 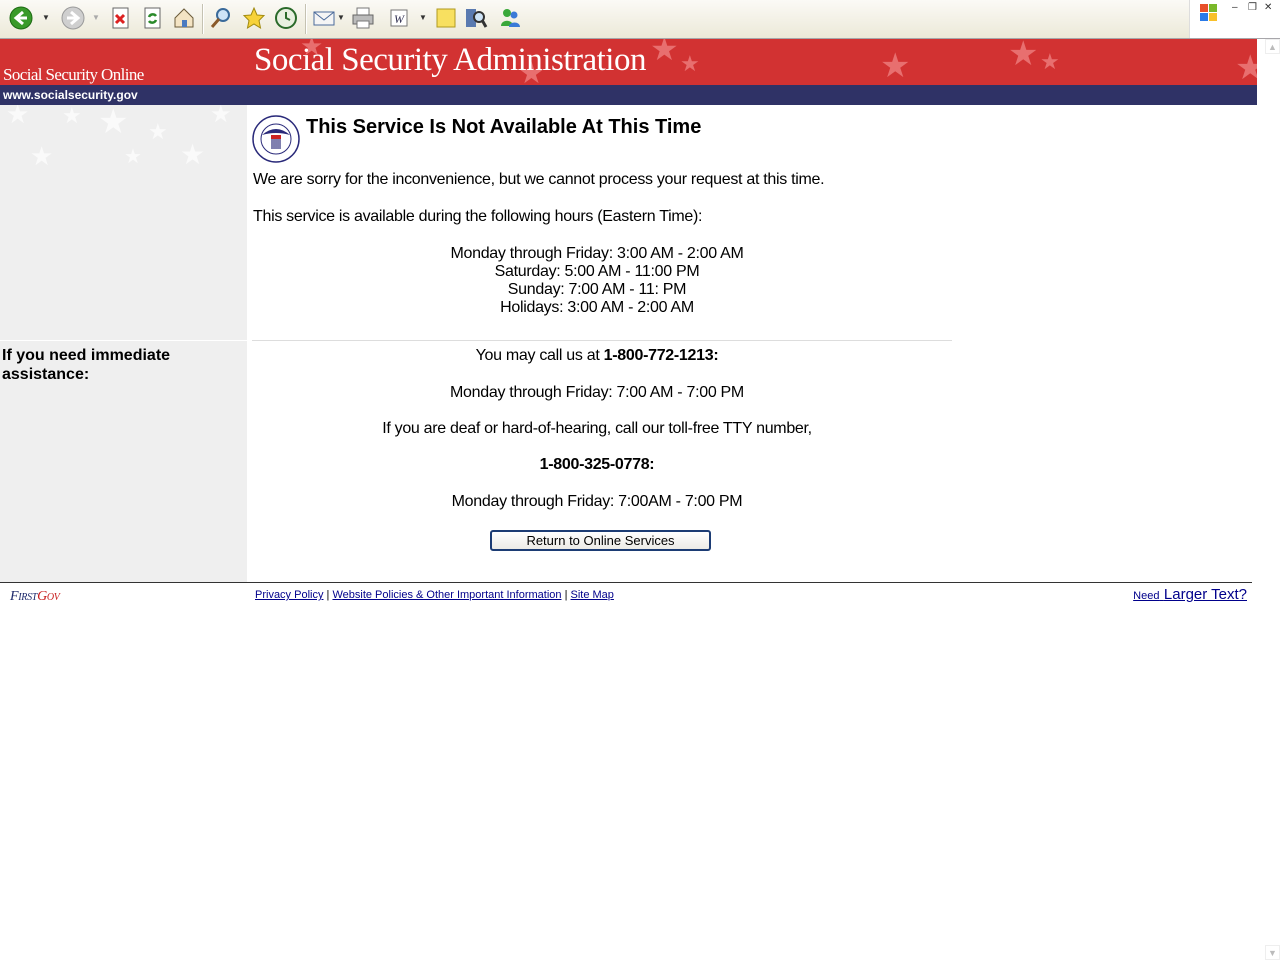 What do you see at coordinates (1272, 46) in the screenshot?
I see `scroll-up-icon: ▲` at bounding box center [1272, 46].